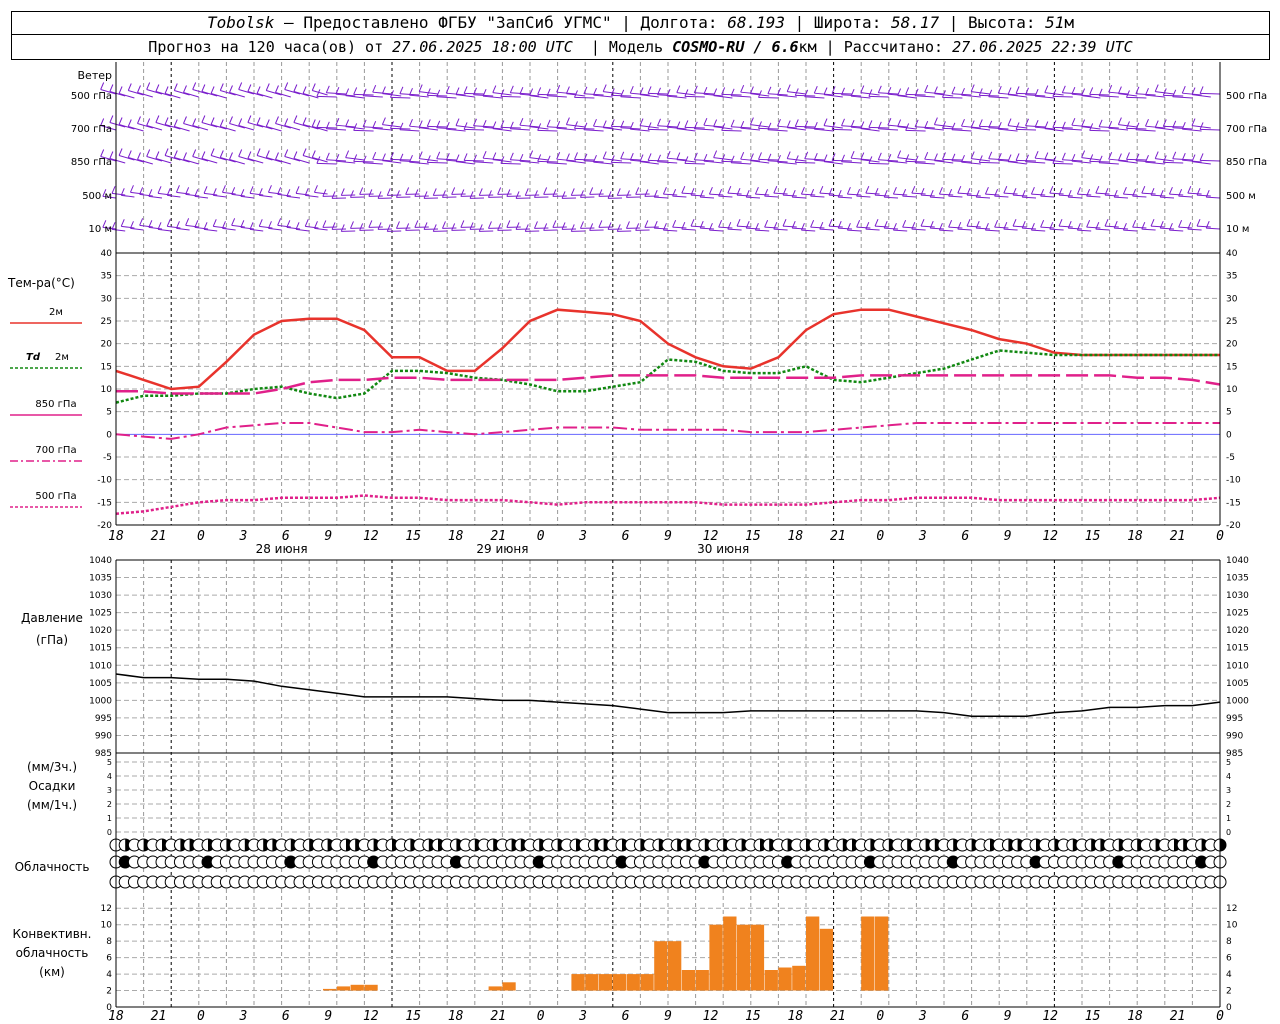 The image size is (1280, 1024). What do you see at coordinates (1237, 596) in the screenshot?
I see `pressure-tick-label: 1030` at bounding box center [1237, 596].